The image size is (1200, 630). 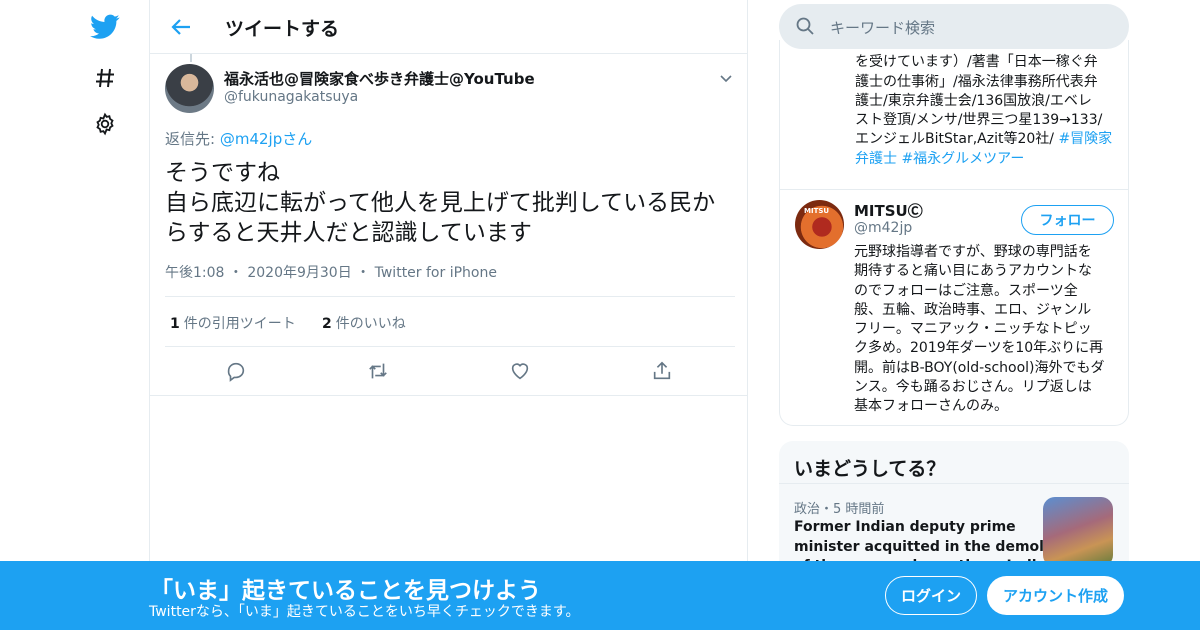 What do you see at coordinates (805, 26) in the screenshot?
I see `search-icon` at bounding box center [805, 26].